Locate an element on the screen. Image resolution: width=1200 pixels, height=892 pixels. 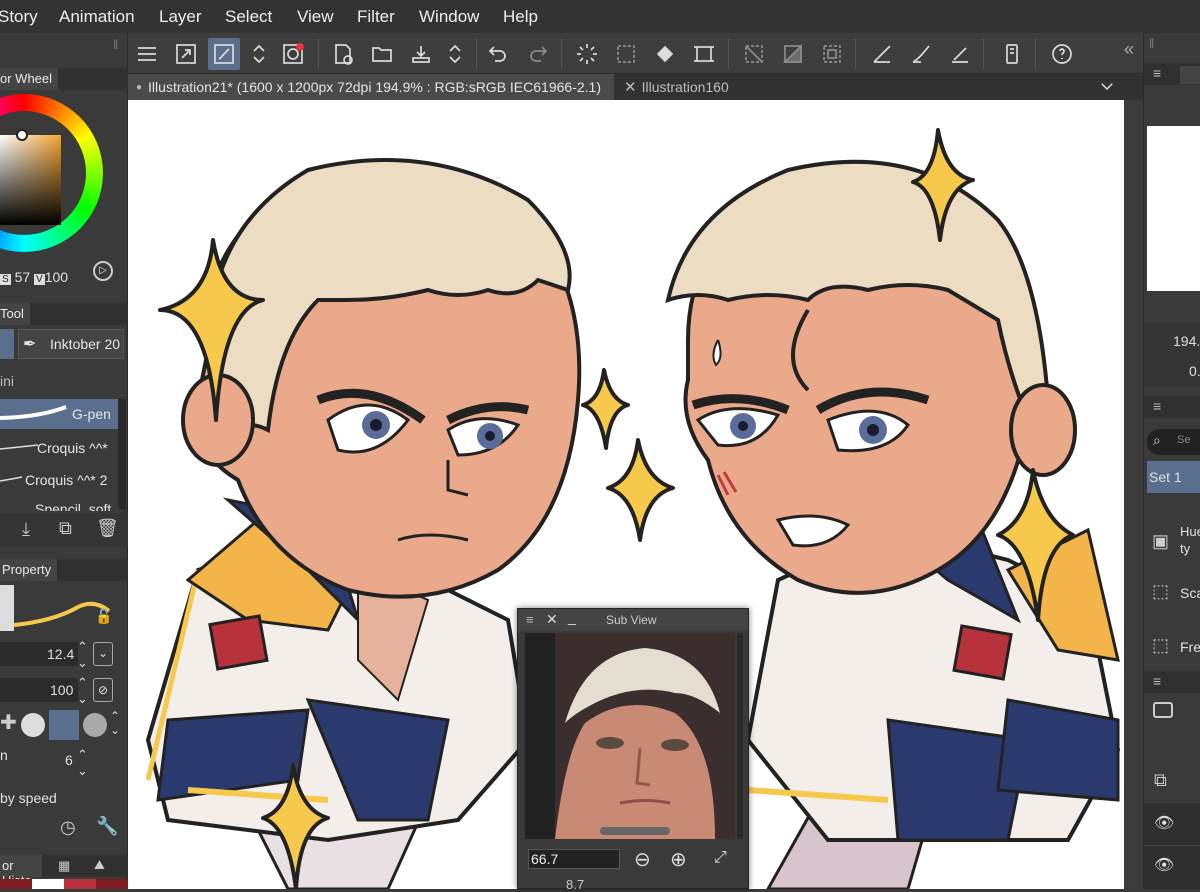
tool-selected is located at coordinates (7, 344).